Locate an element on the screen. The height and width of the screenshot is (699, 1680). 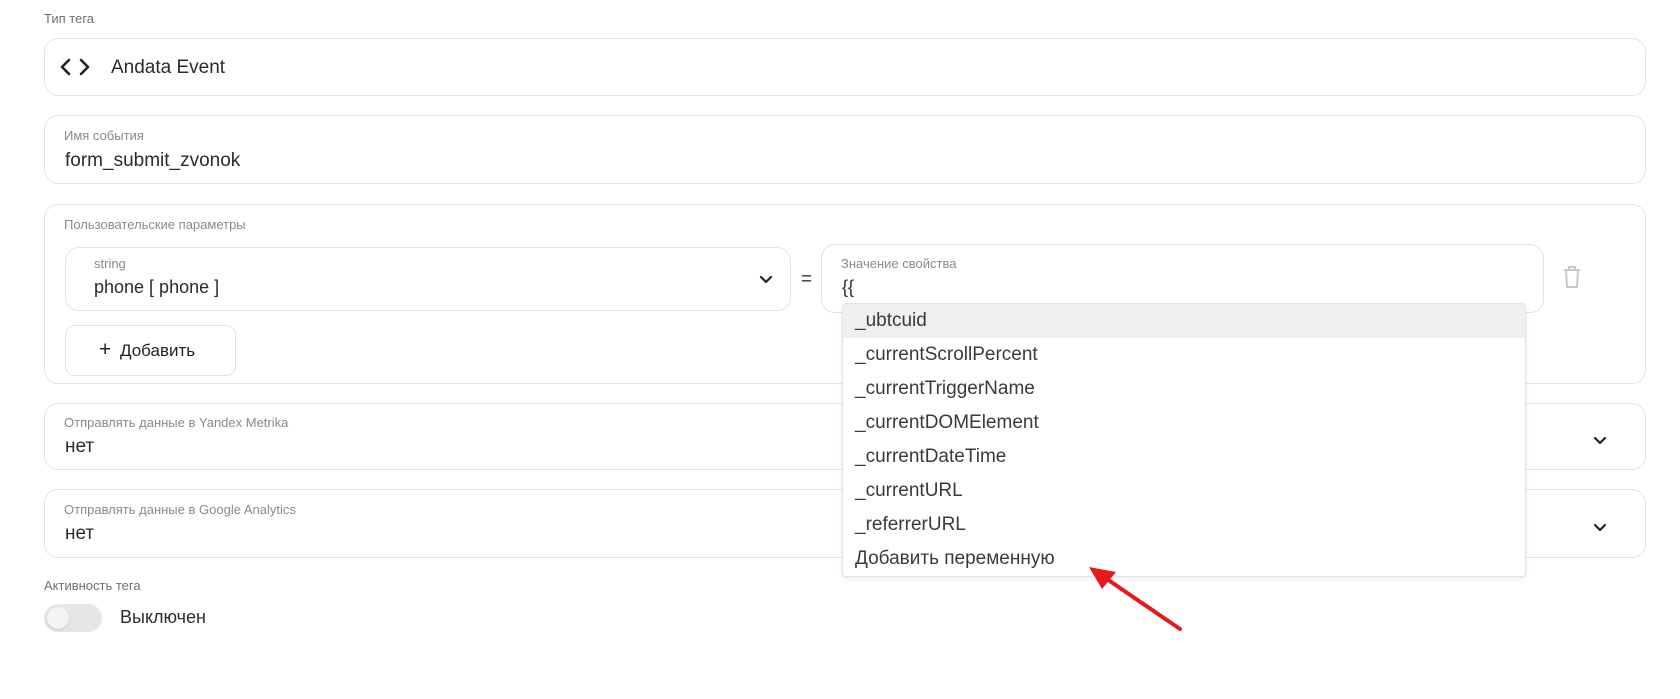
dropdown-item: _ubtcuid is located at coordinates (1184, 321).